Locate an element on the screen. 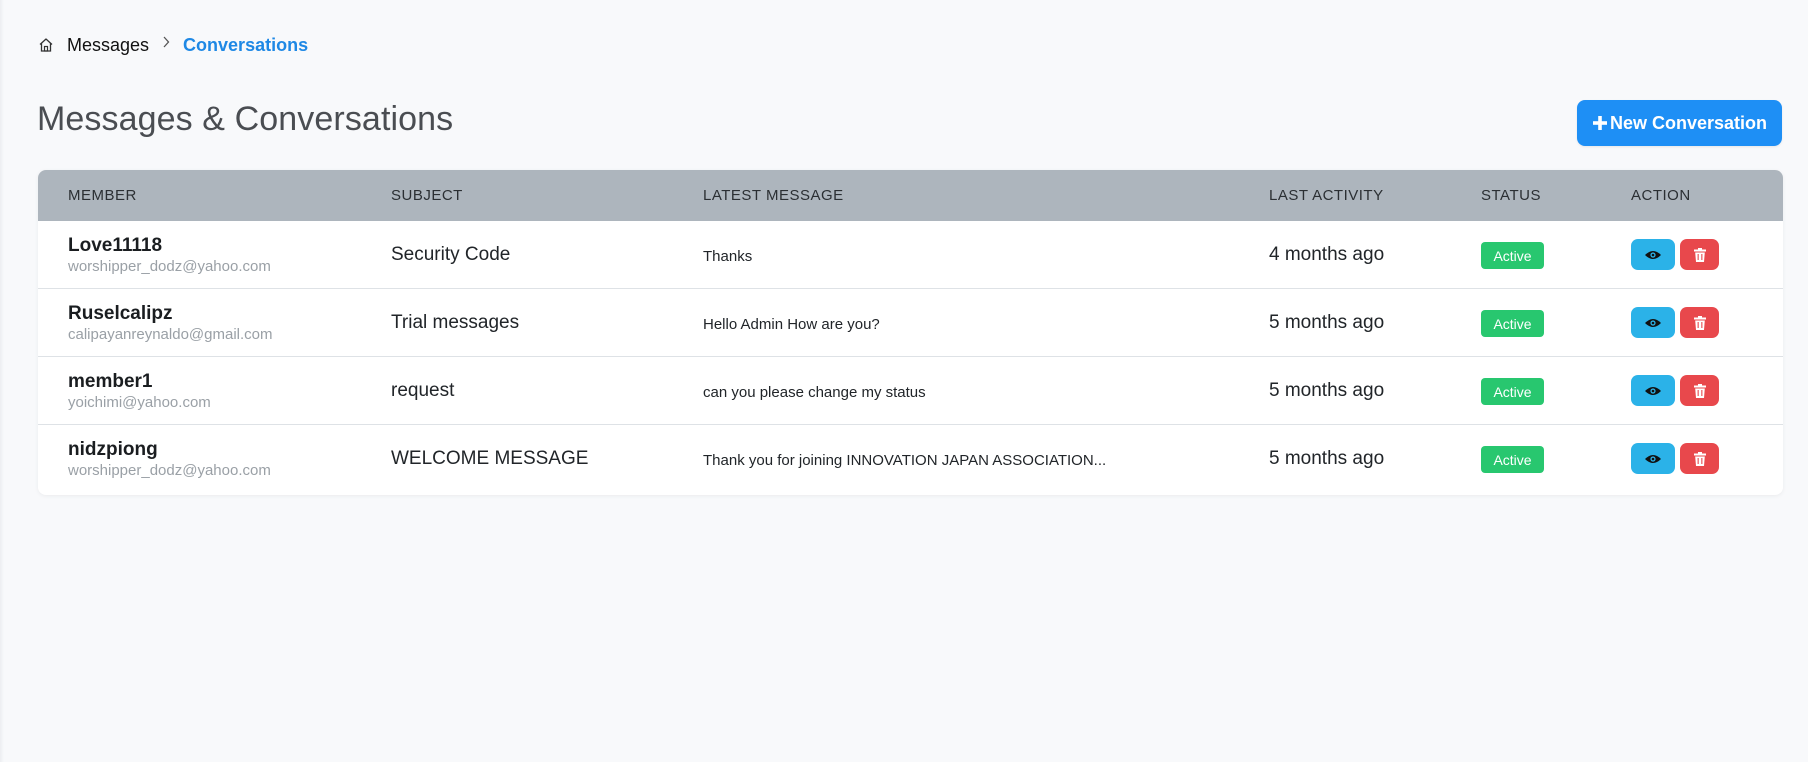  latest-message: Thanks is located at coordinates (728, 256).